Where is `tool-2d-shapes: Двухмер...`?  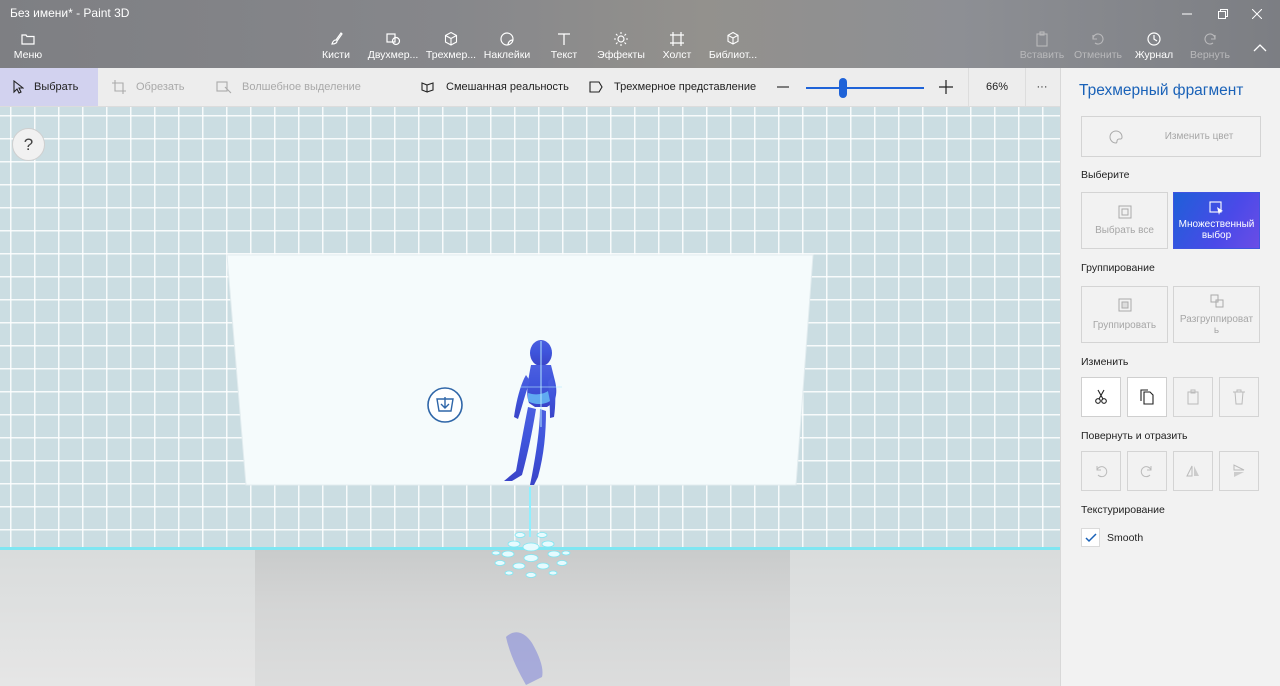 tool-2d-shapes: Двухмер... is located at coordinates (393, 48).